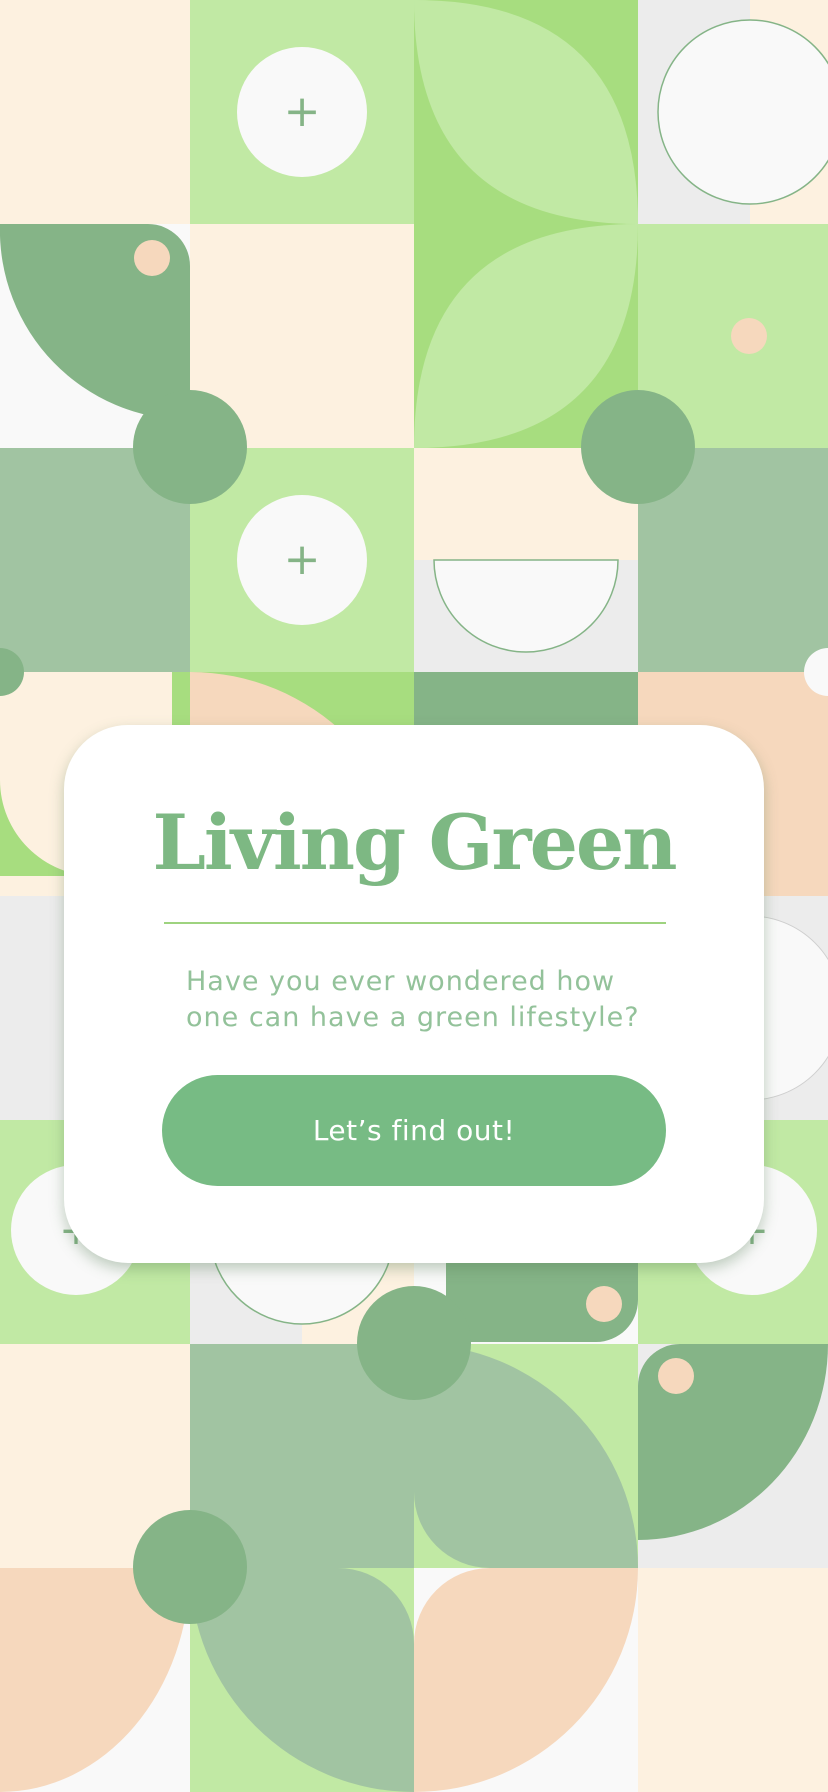 The image size is (828, 1792). I want to click on find-out-button: Let’s find out!, so click(414, 1130).